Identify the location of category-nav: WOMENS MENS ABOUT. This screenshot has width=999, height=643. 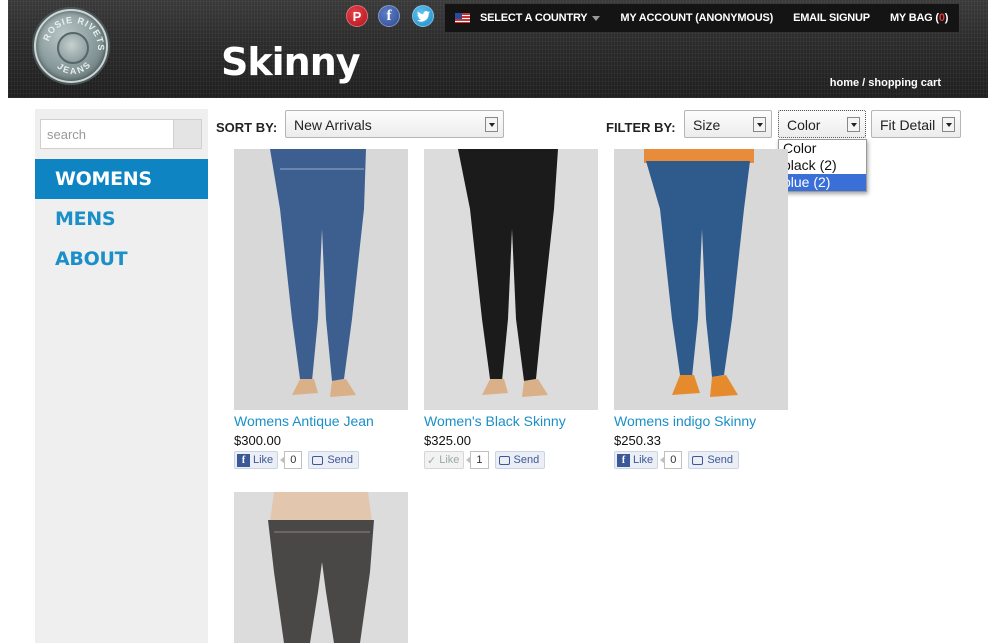
(121, 219).